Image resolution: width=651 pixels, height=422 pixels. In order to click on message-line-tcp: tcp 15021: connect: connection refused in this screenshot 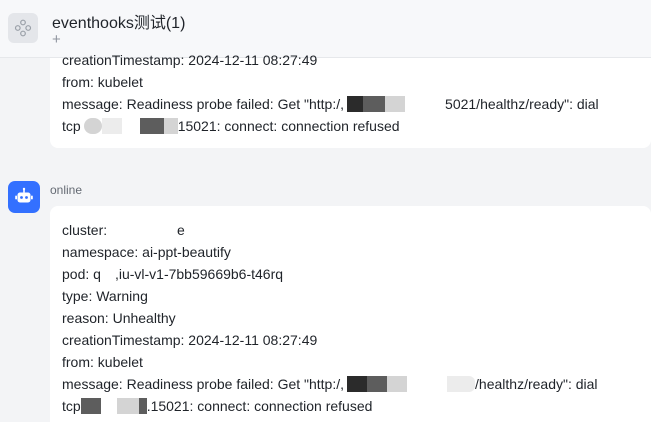, I will do `click(231, 126)`.